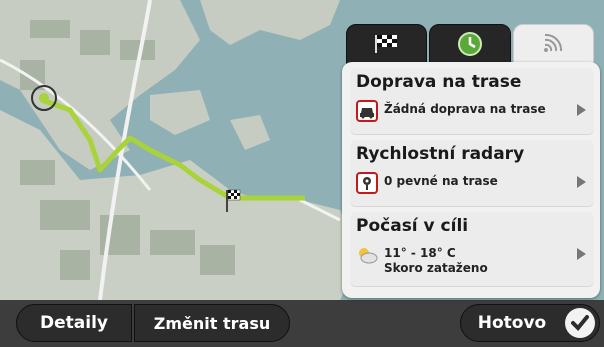 The image size is (604, 347). I want to click on speed-camera-title: Rychlostní radary, so click(440, 154).